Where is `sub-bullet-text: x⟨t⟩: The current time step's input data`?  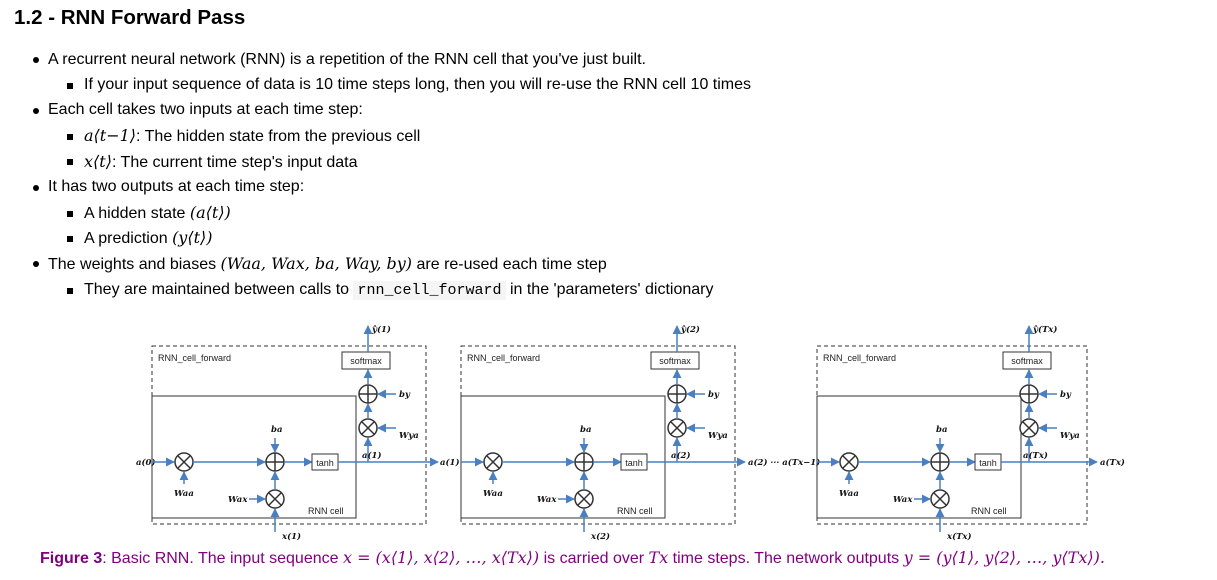 sub-bullet-text: x⟨t⟩: The current time step's input data is located at coordinates (221, 162).